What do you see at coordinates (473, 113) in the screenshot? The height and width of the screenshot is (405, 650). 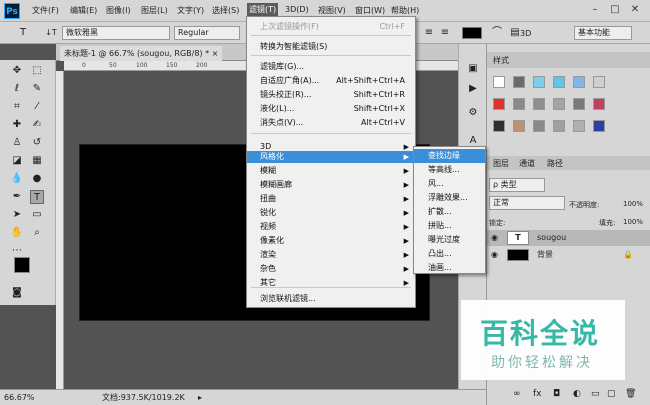 I see `properties-panel-icon: ⚙` at bounding box center [473, 113].